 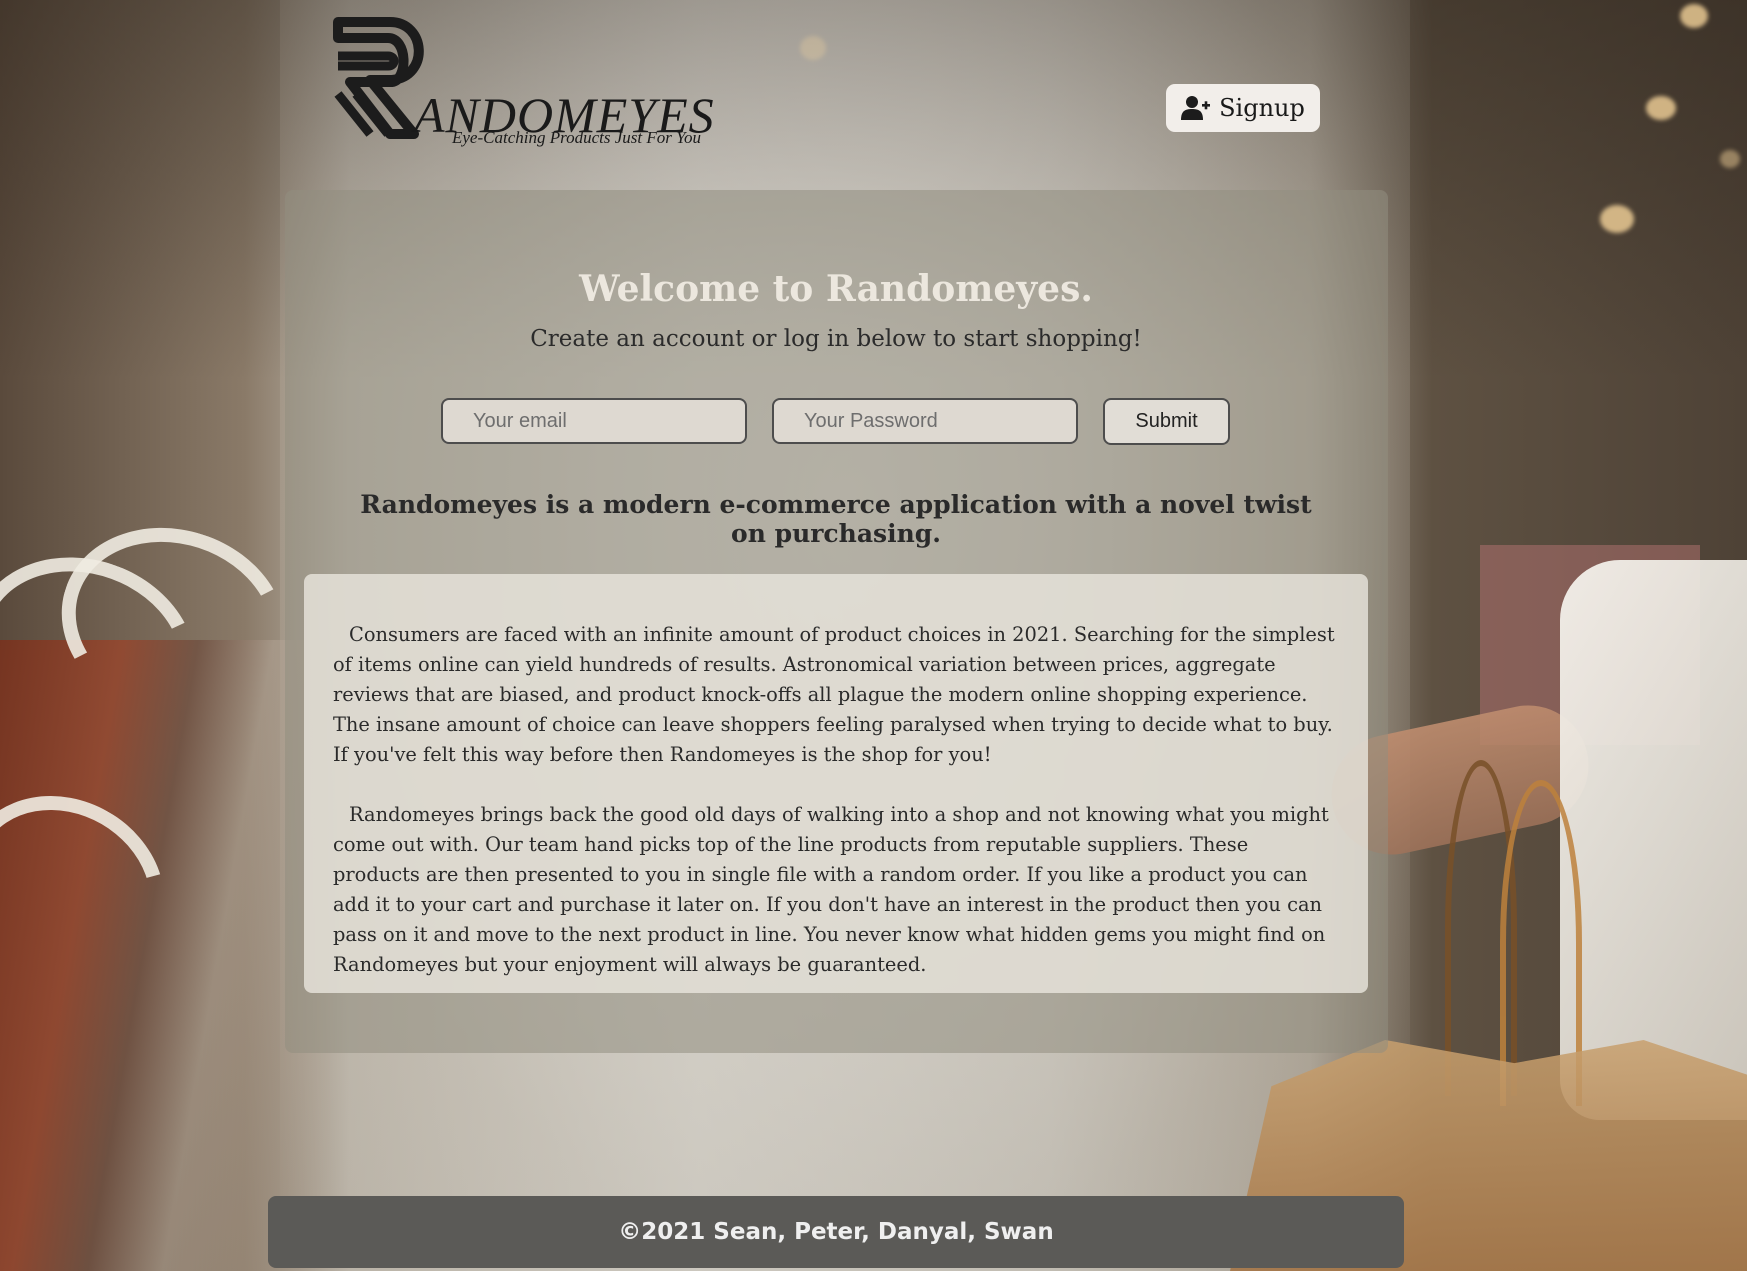 I want to click on password-input, so click(x=925, y=421).